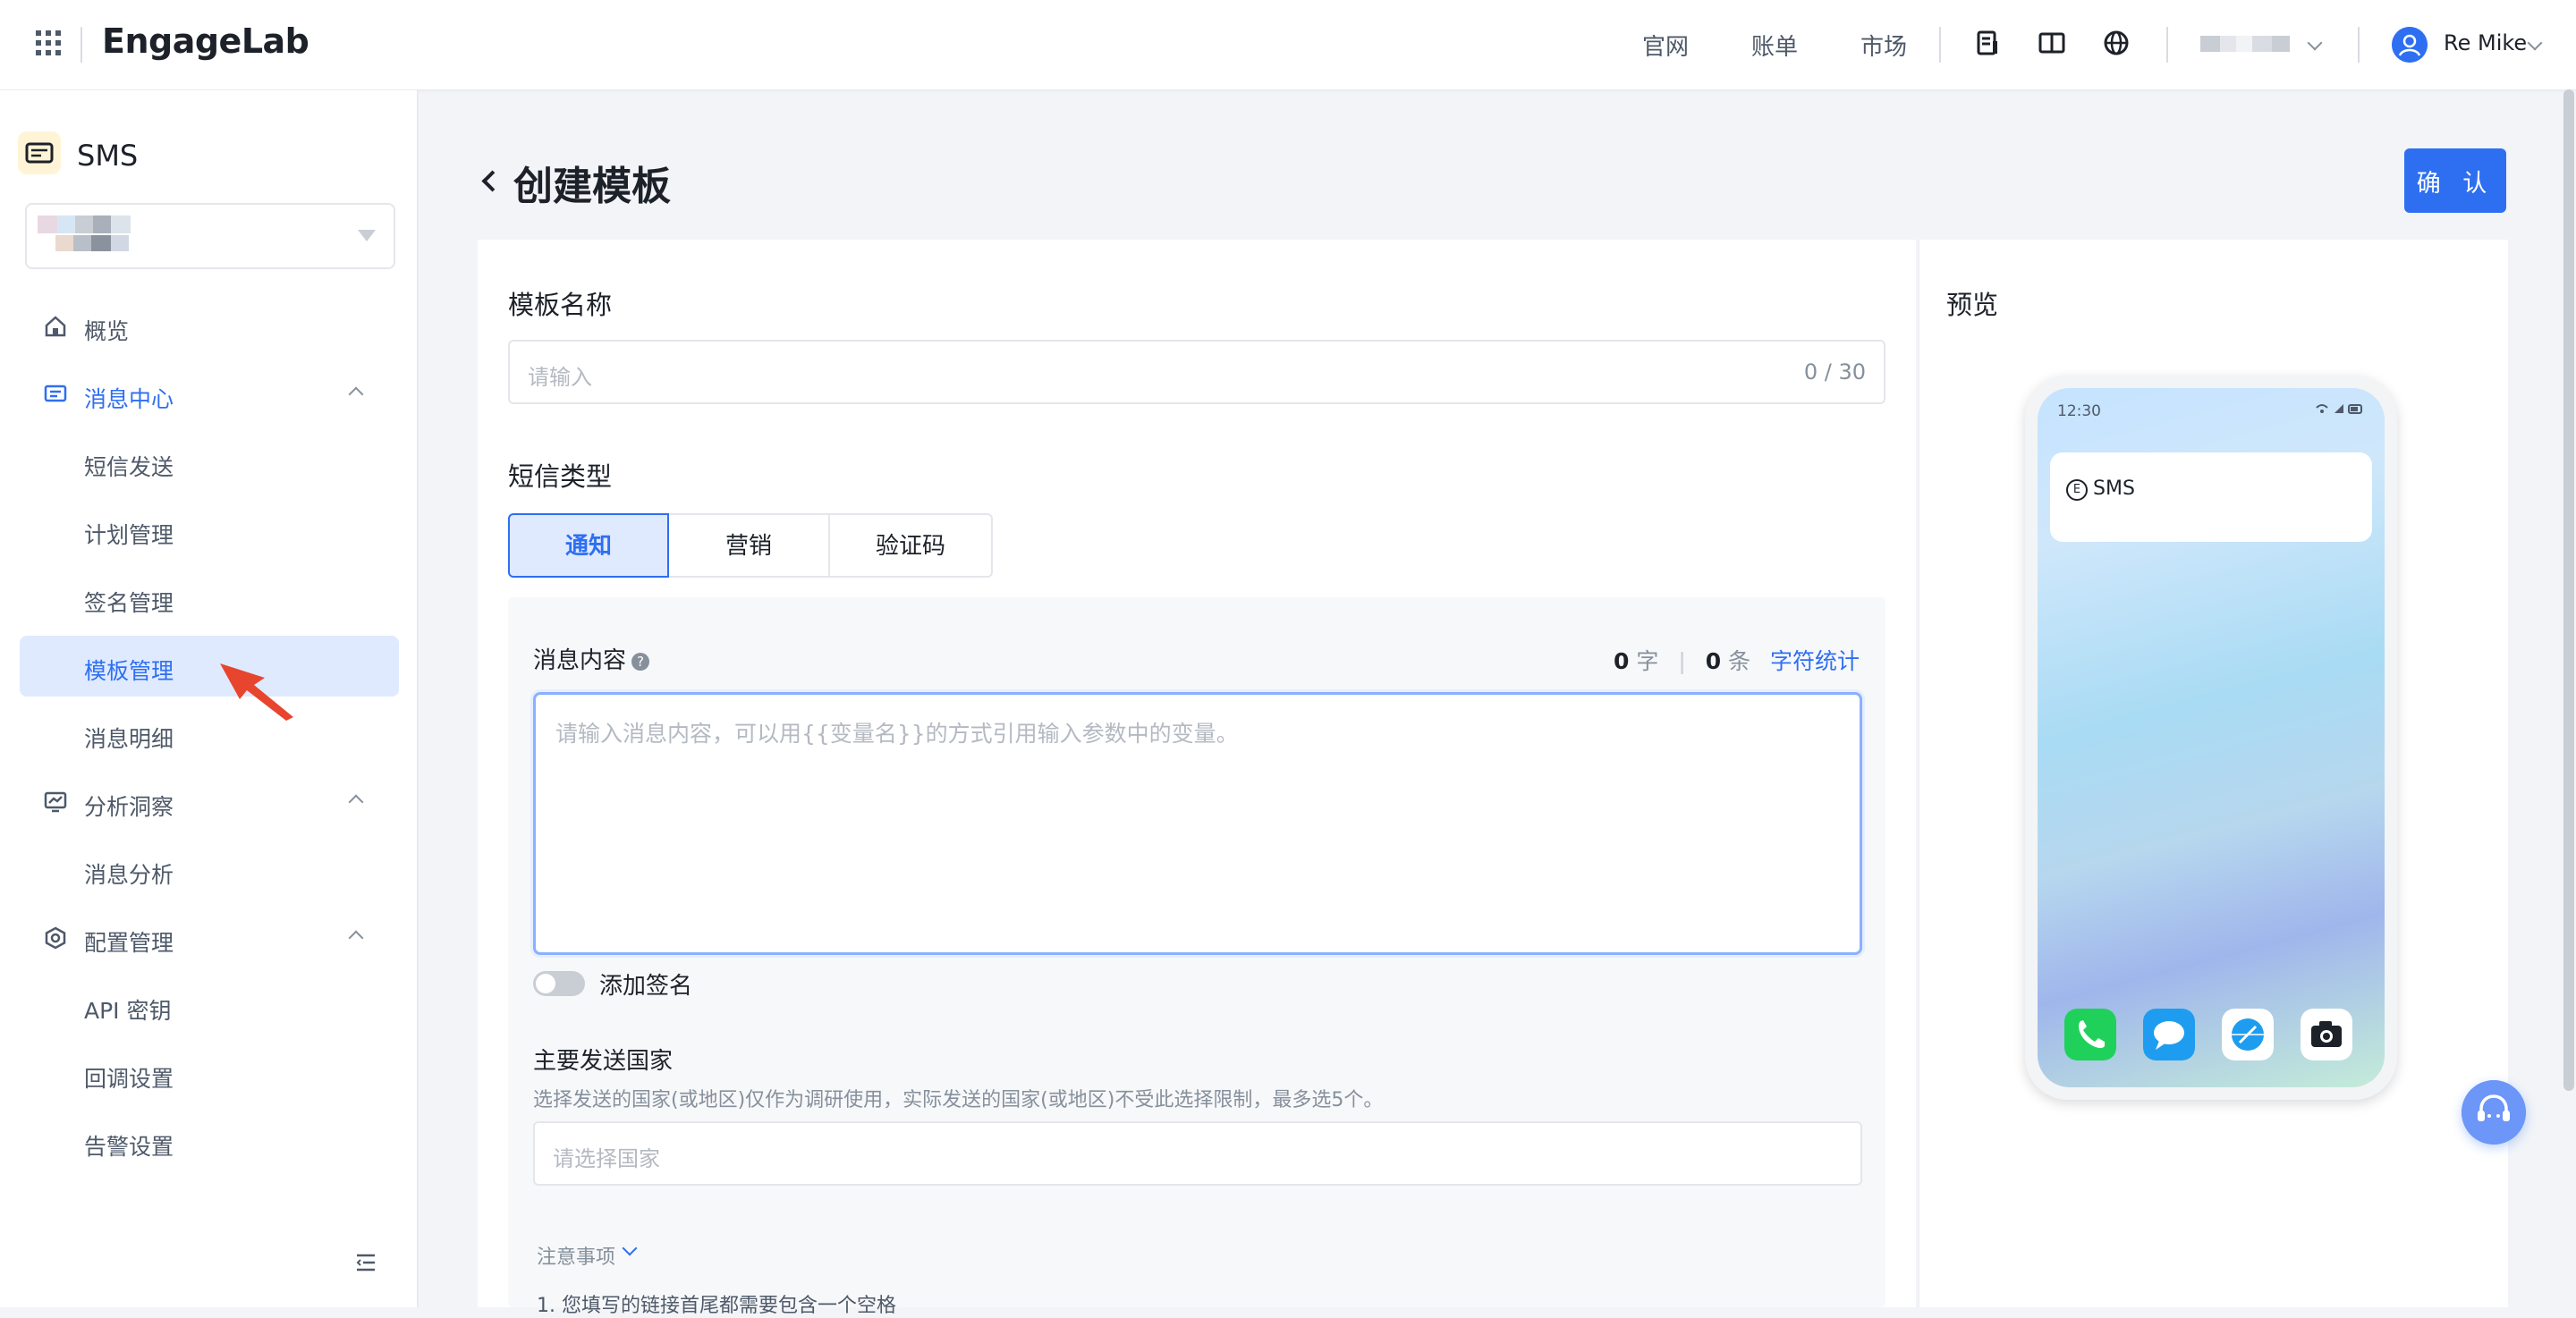 This screenshot has height=1318, width=2576. Describe the element at coordinates (576, 1255) in the screenshot. I see `notes-toggle: 注意事项` at that location.